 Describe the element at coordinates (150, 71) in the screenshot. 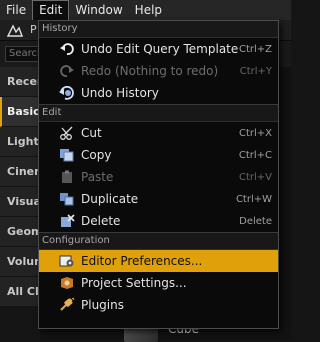

I see `menu-item-label: Redo (Nothing to redo)` at that location.